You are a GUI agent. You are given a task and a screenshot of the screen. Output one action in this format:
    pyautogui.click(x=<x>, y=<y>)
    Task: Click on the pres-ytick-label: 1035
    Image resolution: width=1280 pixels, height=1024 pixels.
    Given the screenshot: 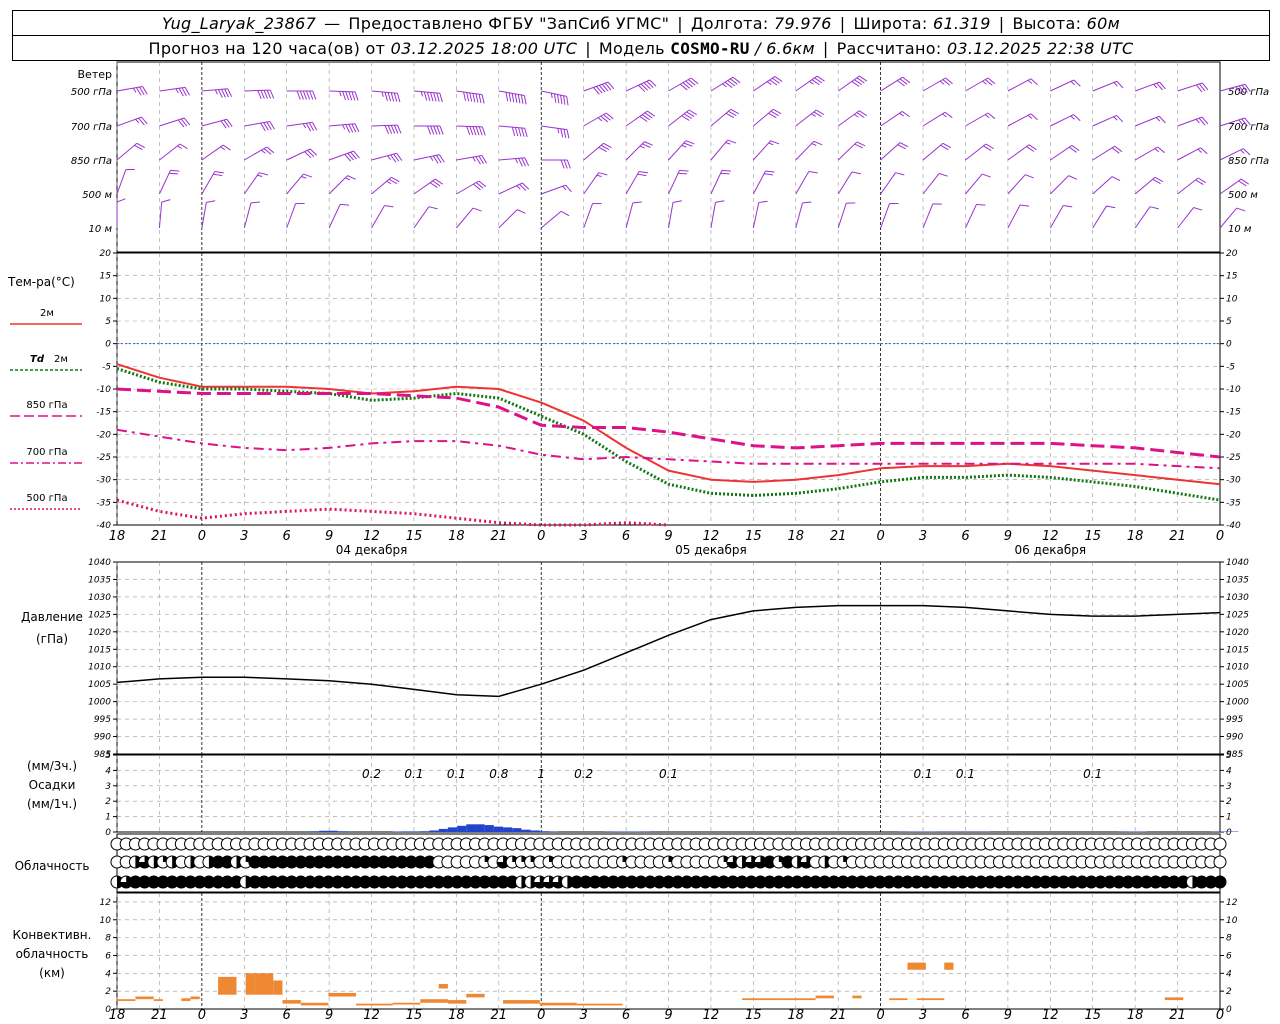 What is the action you would take?
    pyautogui.click(x=1237, y=580)
    